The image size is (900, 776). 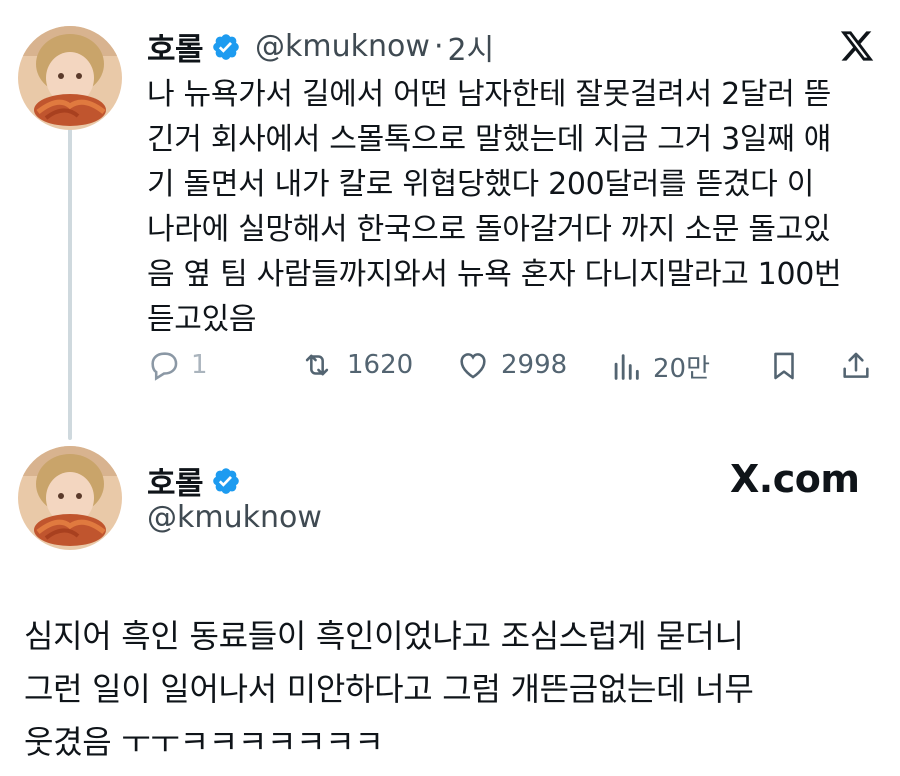 I want to click on like-count: 2998, so click(x=534, y=365).